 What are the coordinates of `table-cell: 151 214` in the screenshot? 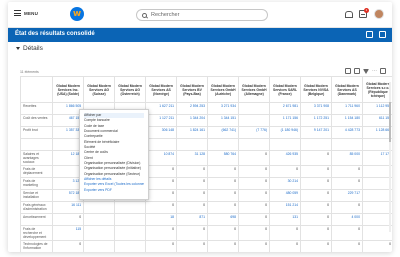 It's located at (285, 207).